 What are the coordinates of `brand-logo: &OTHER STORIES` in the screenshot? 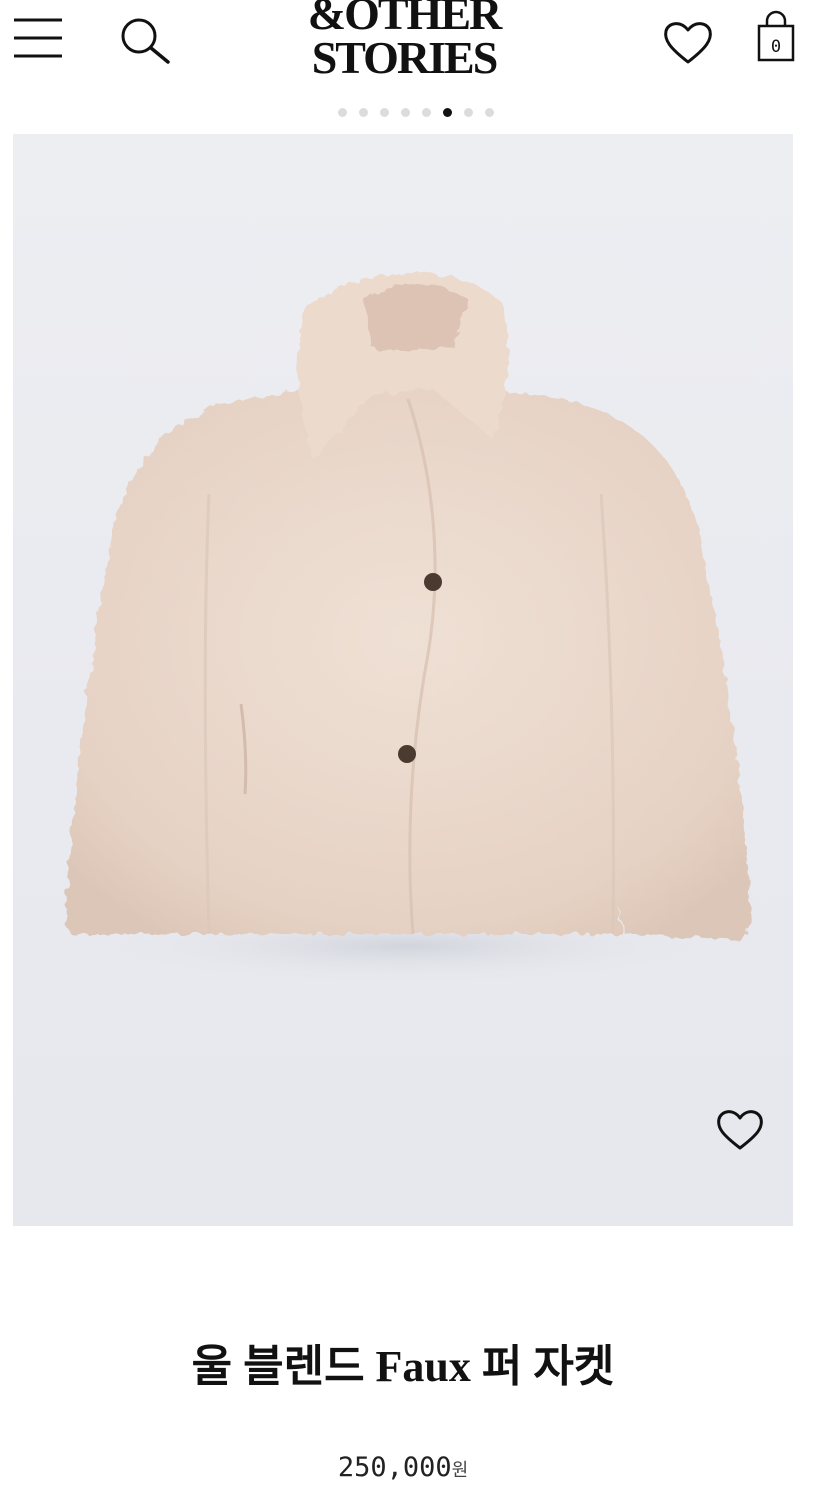 It's located at (404, 44).